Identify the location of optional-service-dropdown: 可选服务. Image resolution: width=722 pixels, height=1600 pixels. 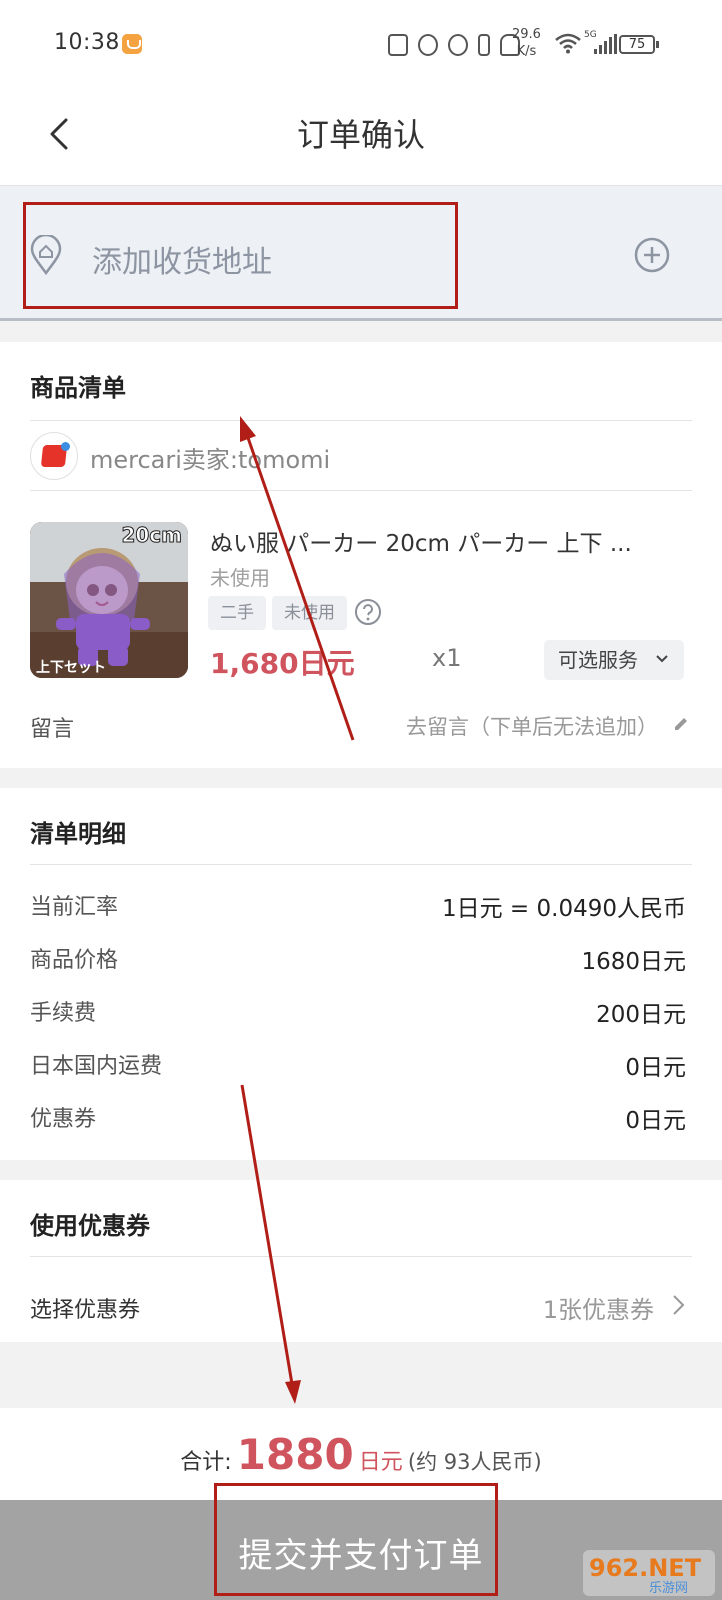
(614, 660).